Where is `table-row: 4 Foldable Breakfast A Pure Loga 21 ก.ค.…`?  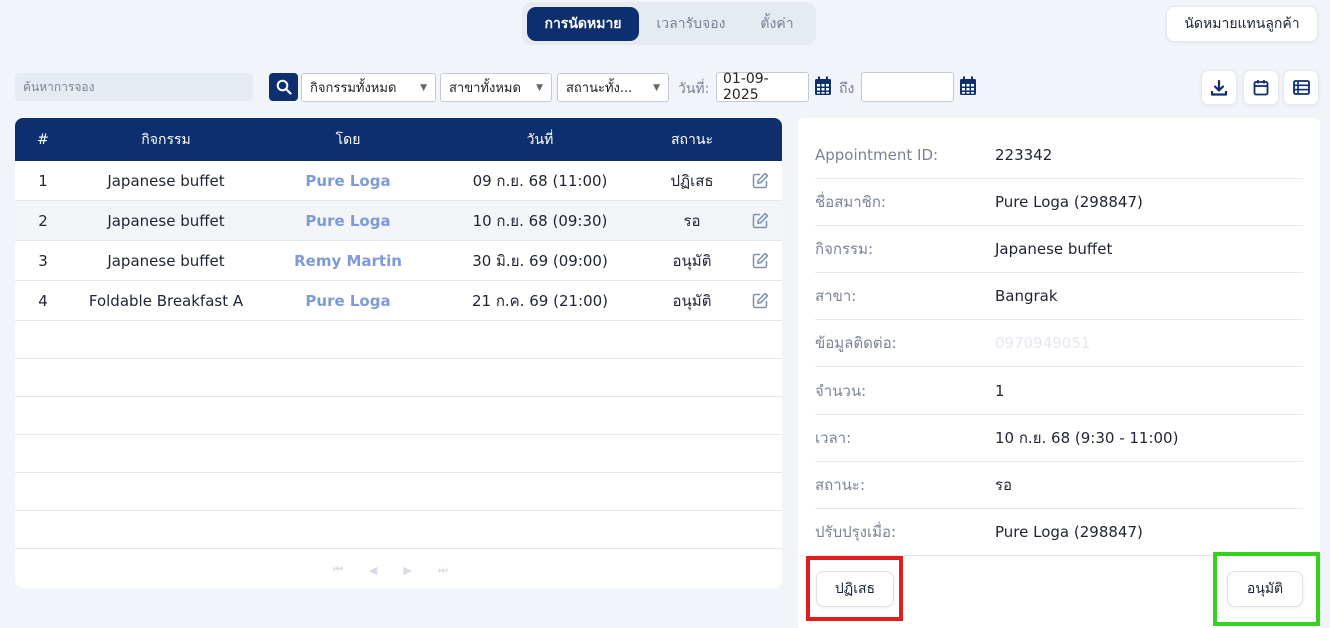
table-row: 4 Foldable Breakfast A Pure Loga 21 ก.ค.… is located at coordinates (398, 301).